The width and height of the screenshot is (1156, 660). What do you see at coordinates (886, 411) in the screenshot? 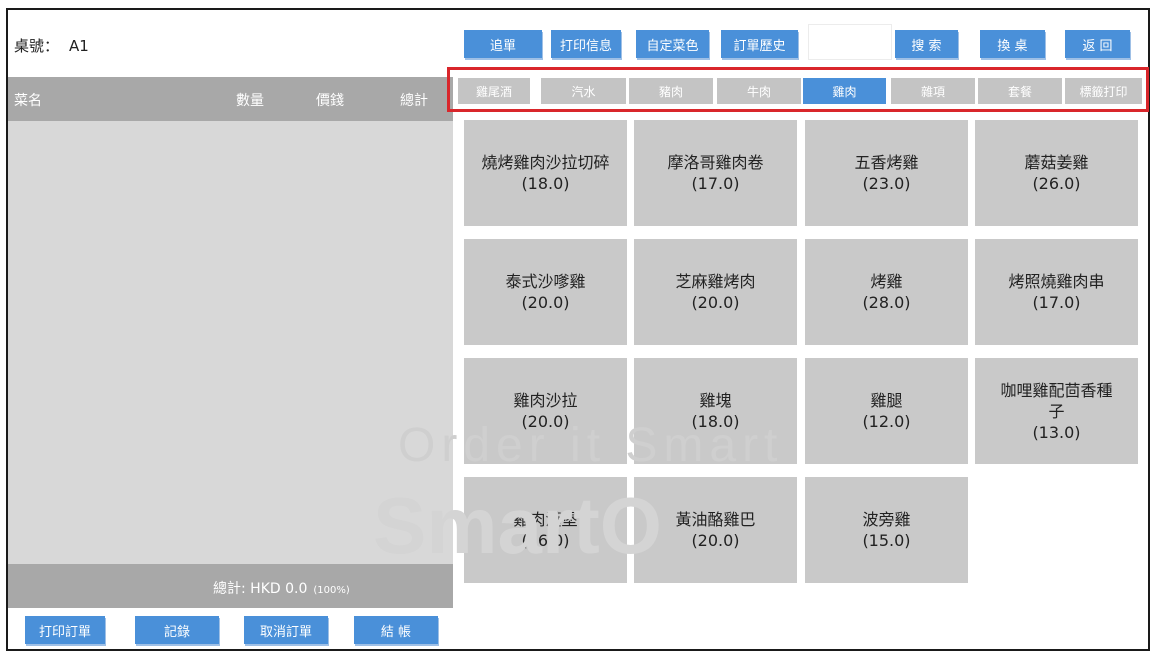
I see `dish-item: 雞腿 (12.0)` at bounding box center [886, 411].